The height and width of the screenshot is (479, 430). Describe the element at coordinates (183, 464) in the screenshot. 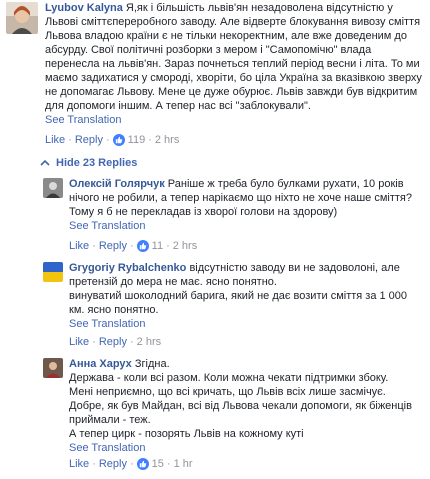

I see `comment-time: 1 hr` at that location.